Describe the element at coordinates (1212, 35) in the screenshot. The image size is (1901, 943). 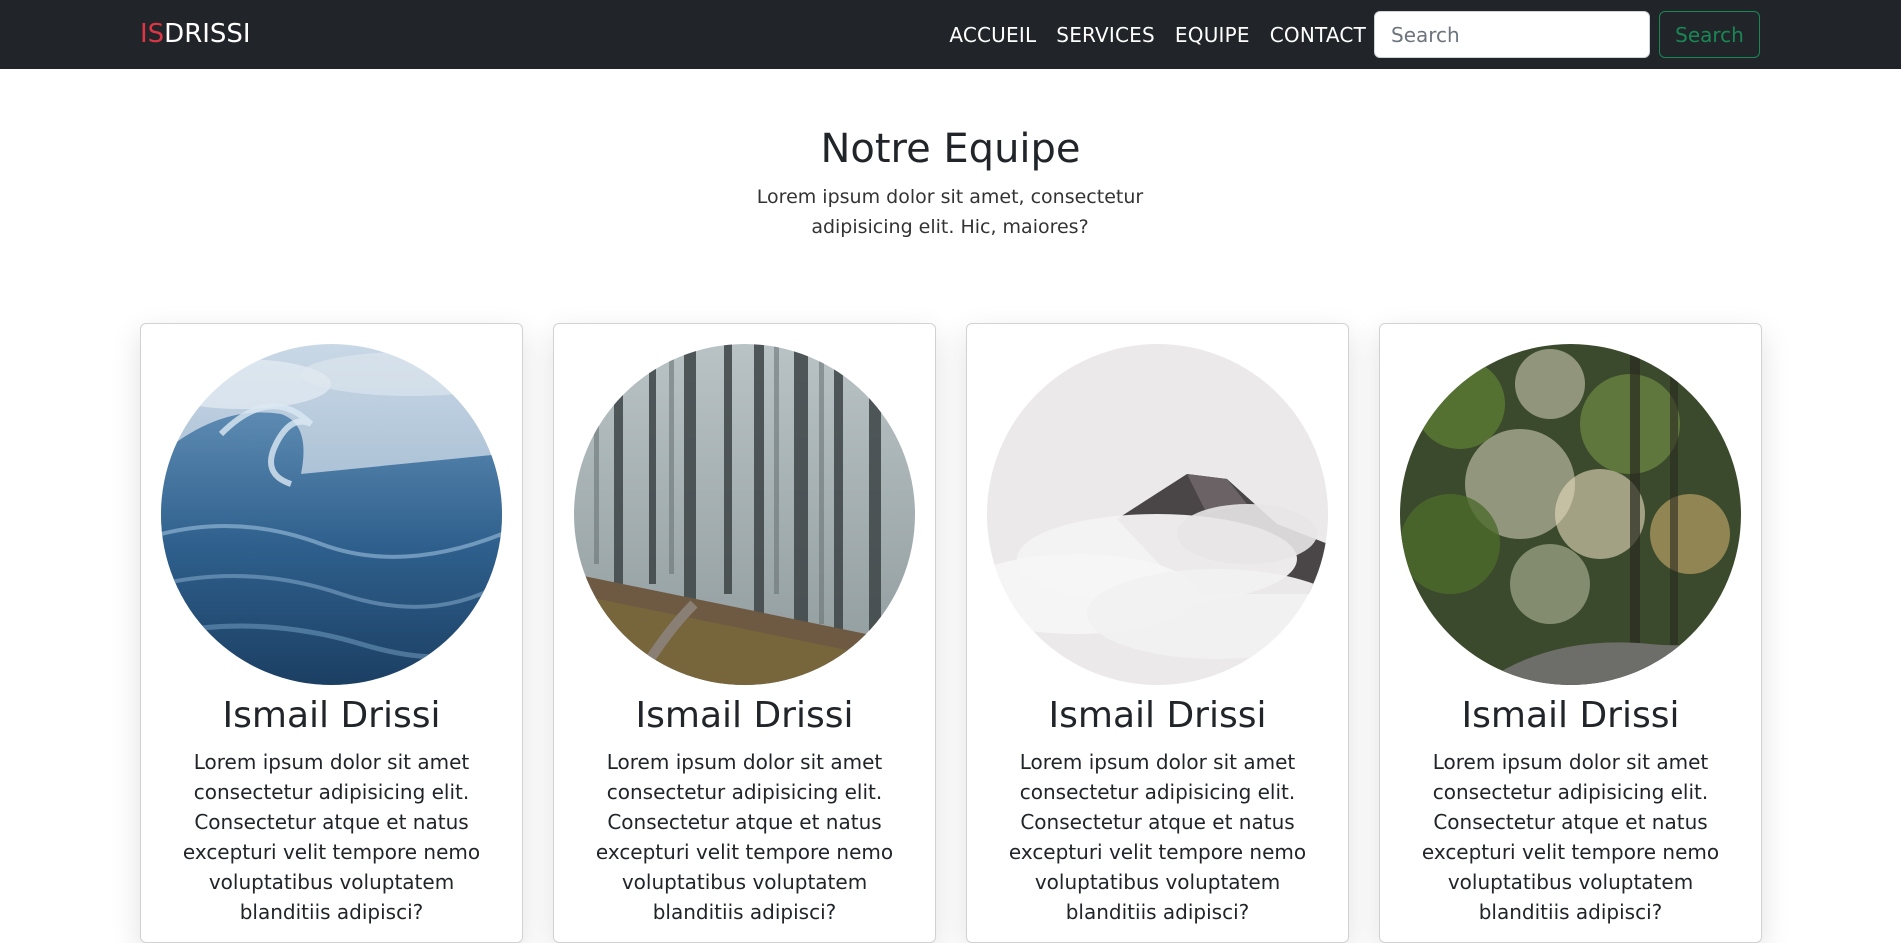
I see `nav-link-equipe: EQUIPE` at that location.